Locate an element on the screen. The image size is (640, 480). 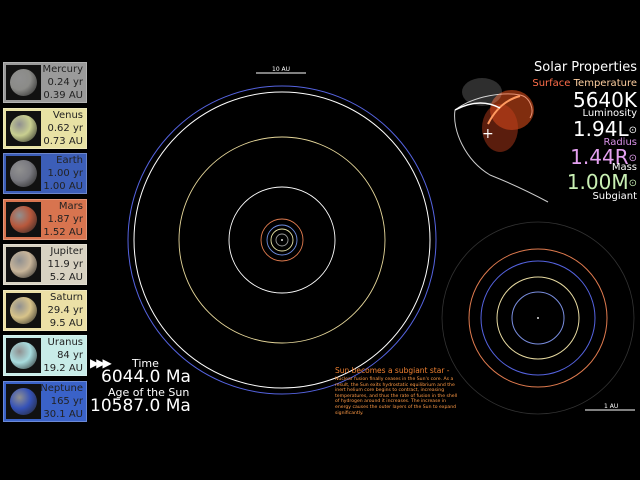
planet-period: 1.87 yr is located at coordinates (65, 219).